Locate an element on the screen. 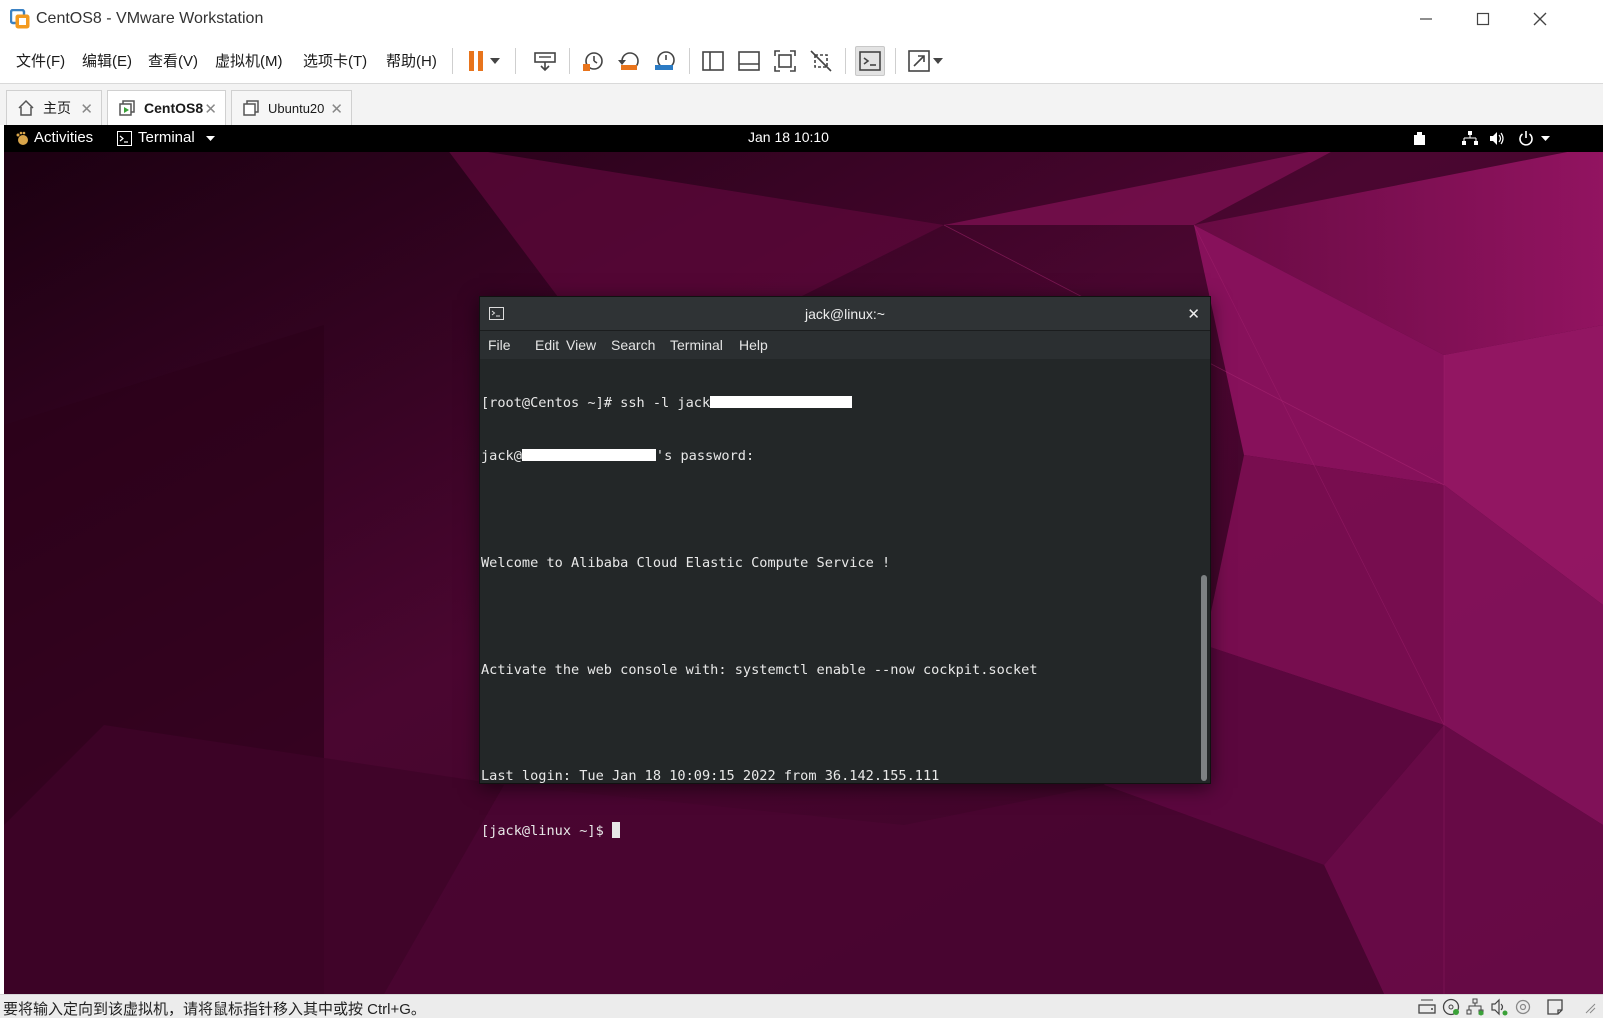 This screenshot has height=1018, width=1603. sound-icon is located at coordinates (1499, 1007).